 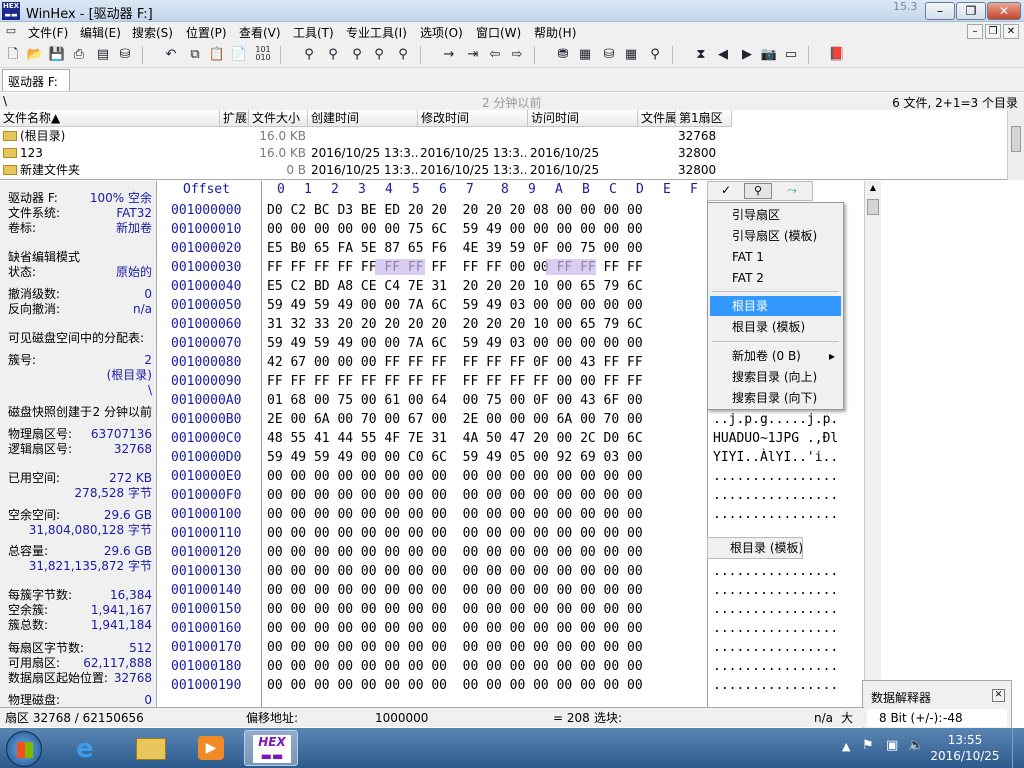 I want to click on tray-flag-icon: ⚑, so click(x=868, y=745).